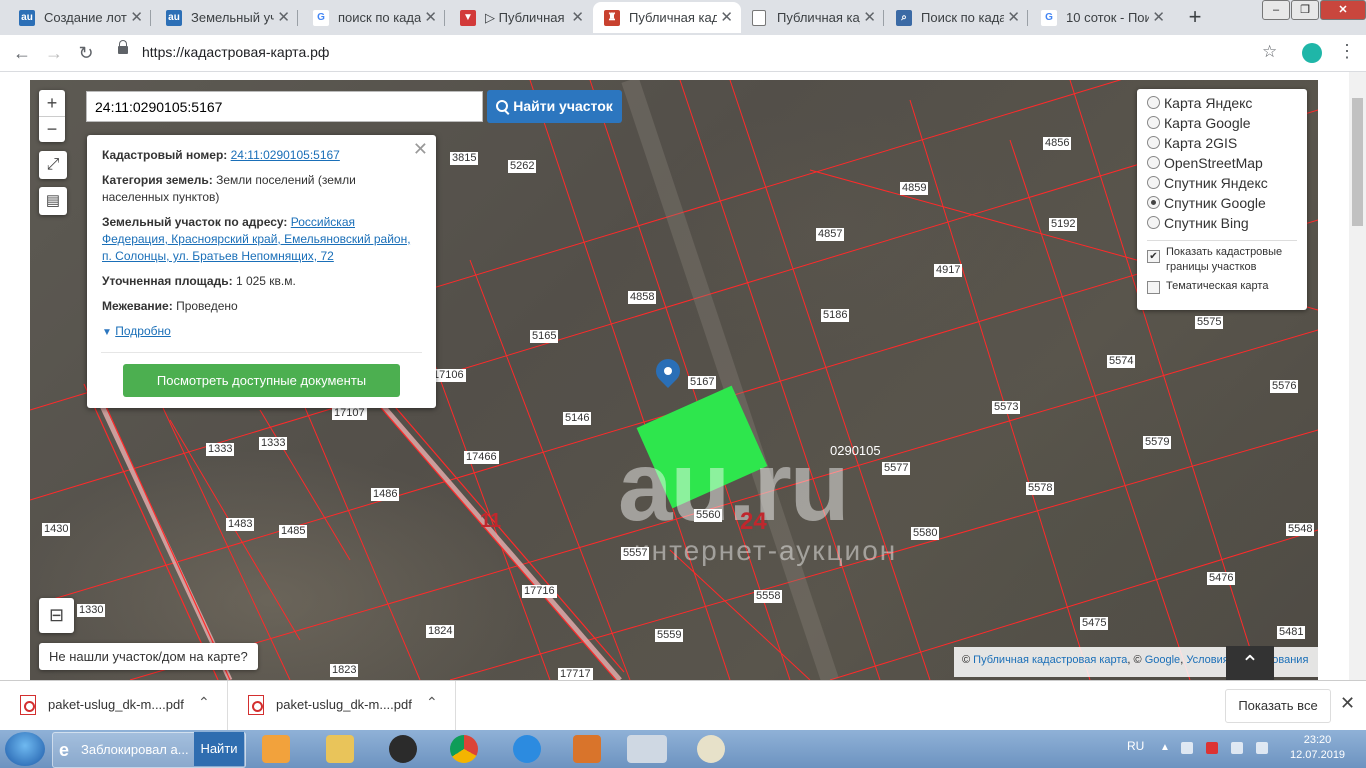 The width and height of the screenshot is (1366, 768). I want to click on layer-yandex-map: Карта Яндекс, so click(1199, 103).